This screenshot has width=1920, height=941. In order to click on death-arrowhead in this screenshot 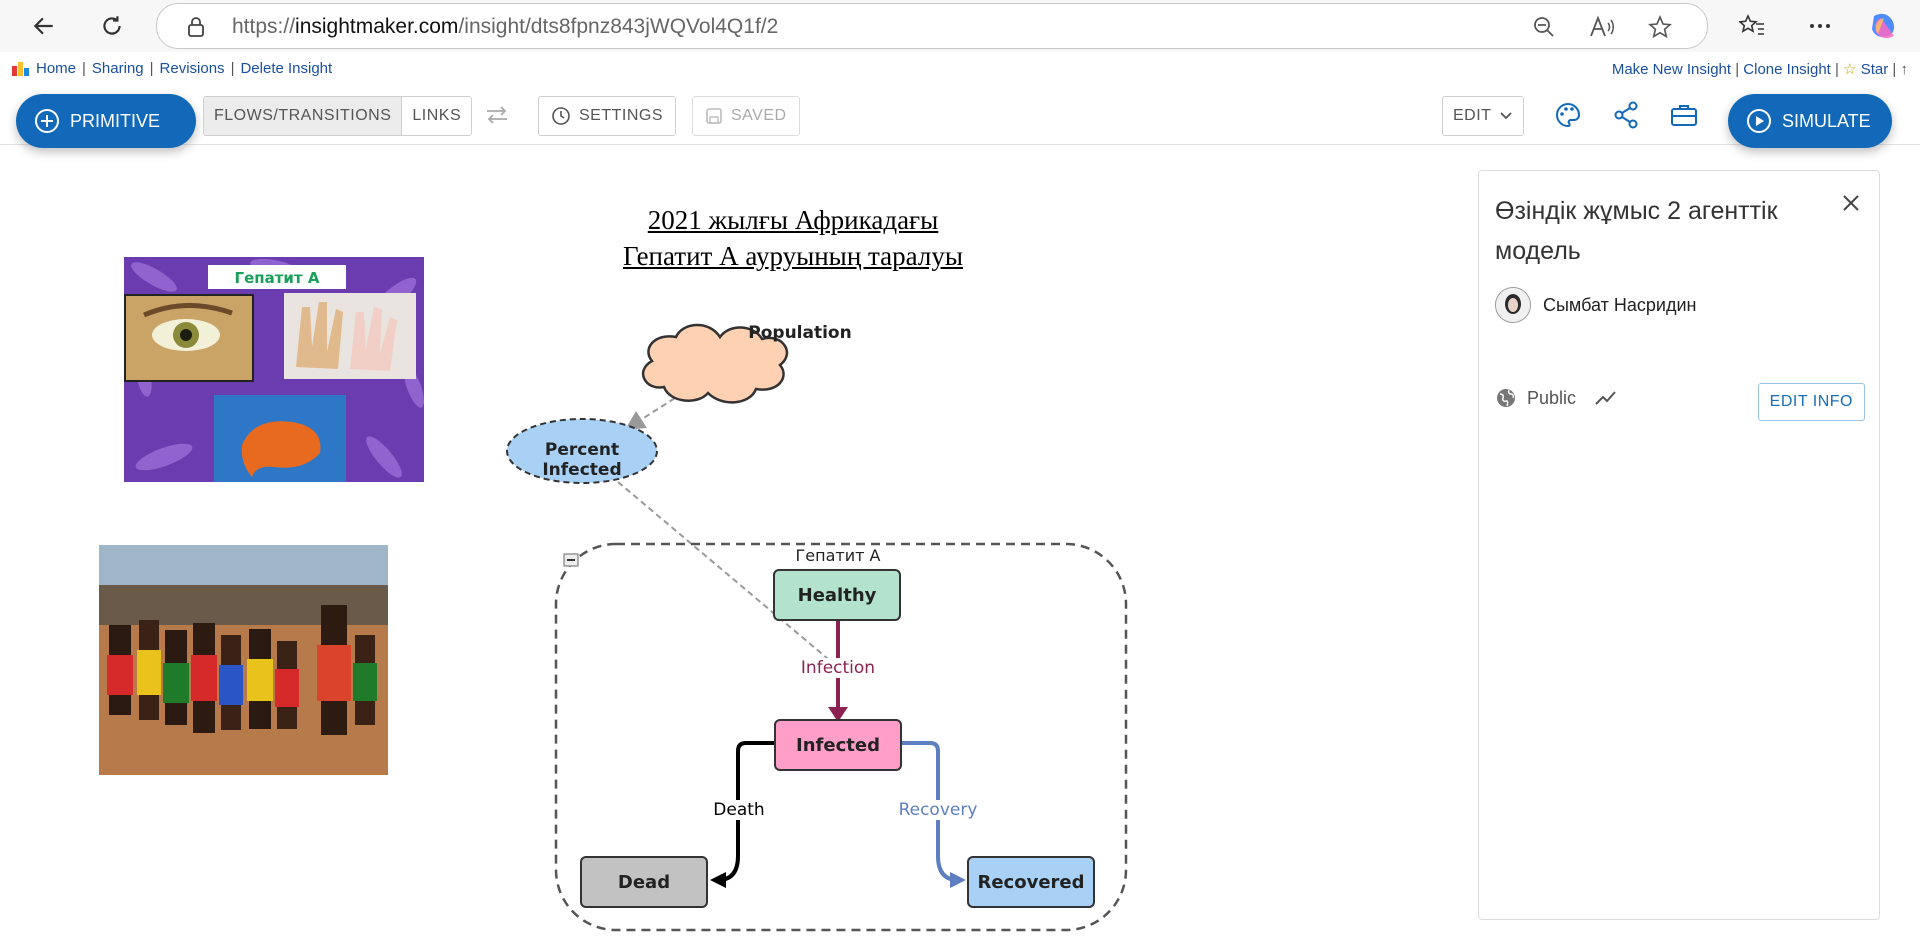, I will do `click(718, 880)`.